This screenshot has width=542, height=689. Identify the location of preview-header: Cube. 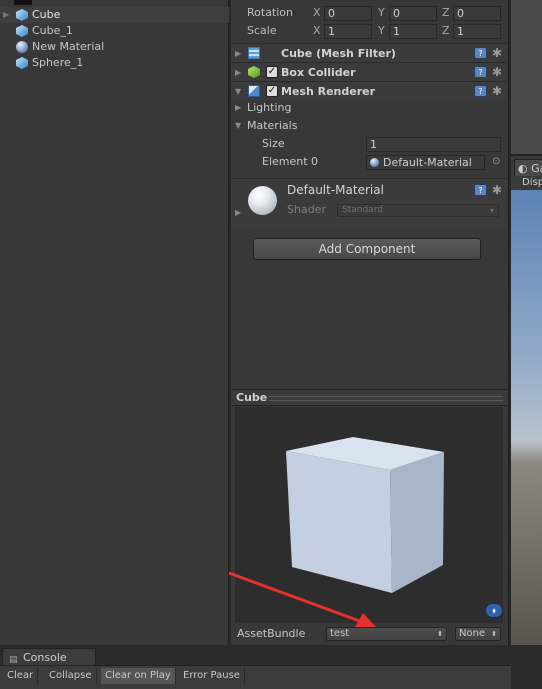
(369, 397).